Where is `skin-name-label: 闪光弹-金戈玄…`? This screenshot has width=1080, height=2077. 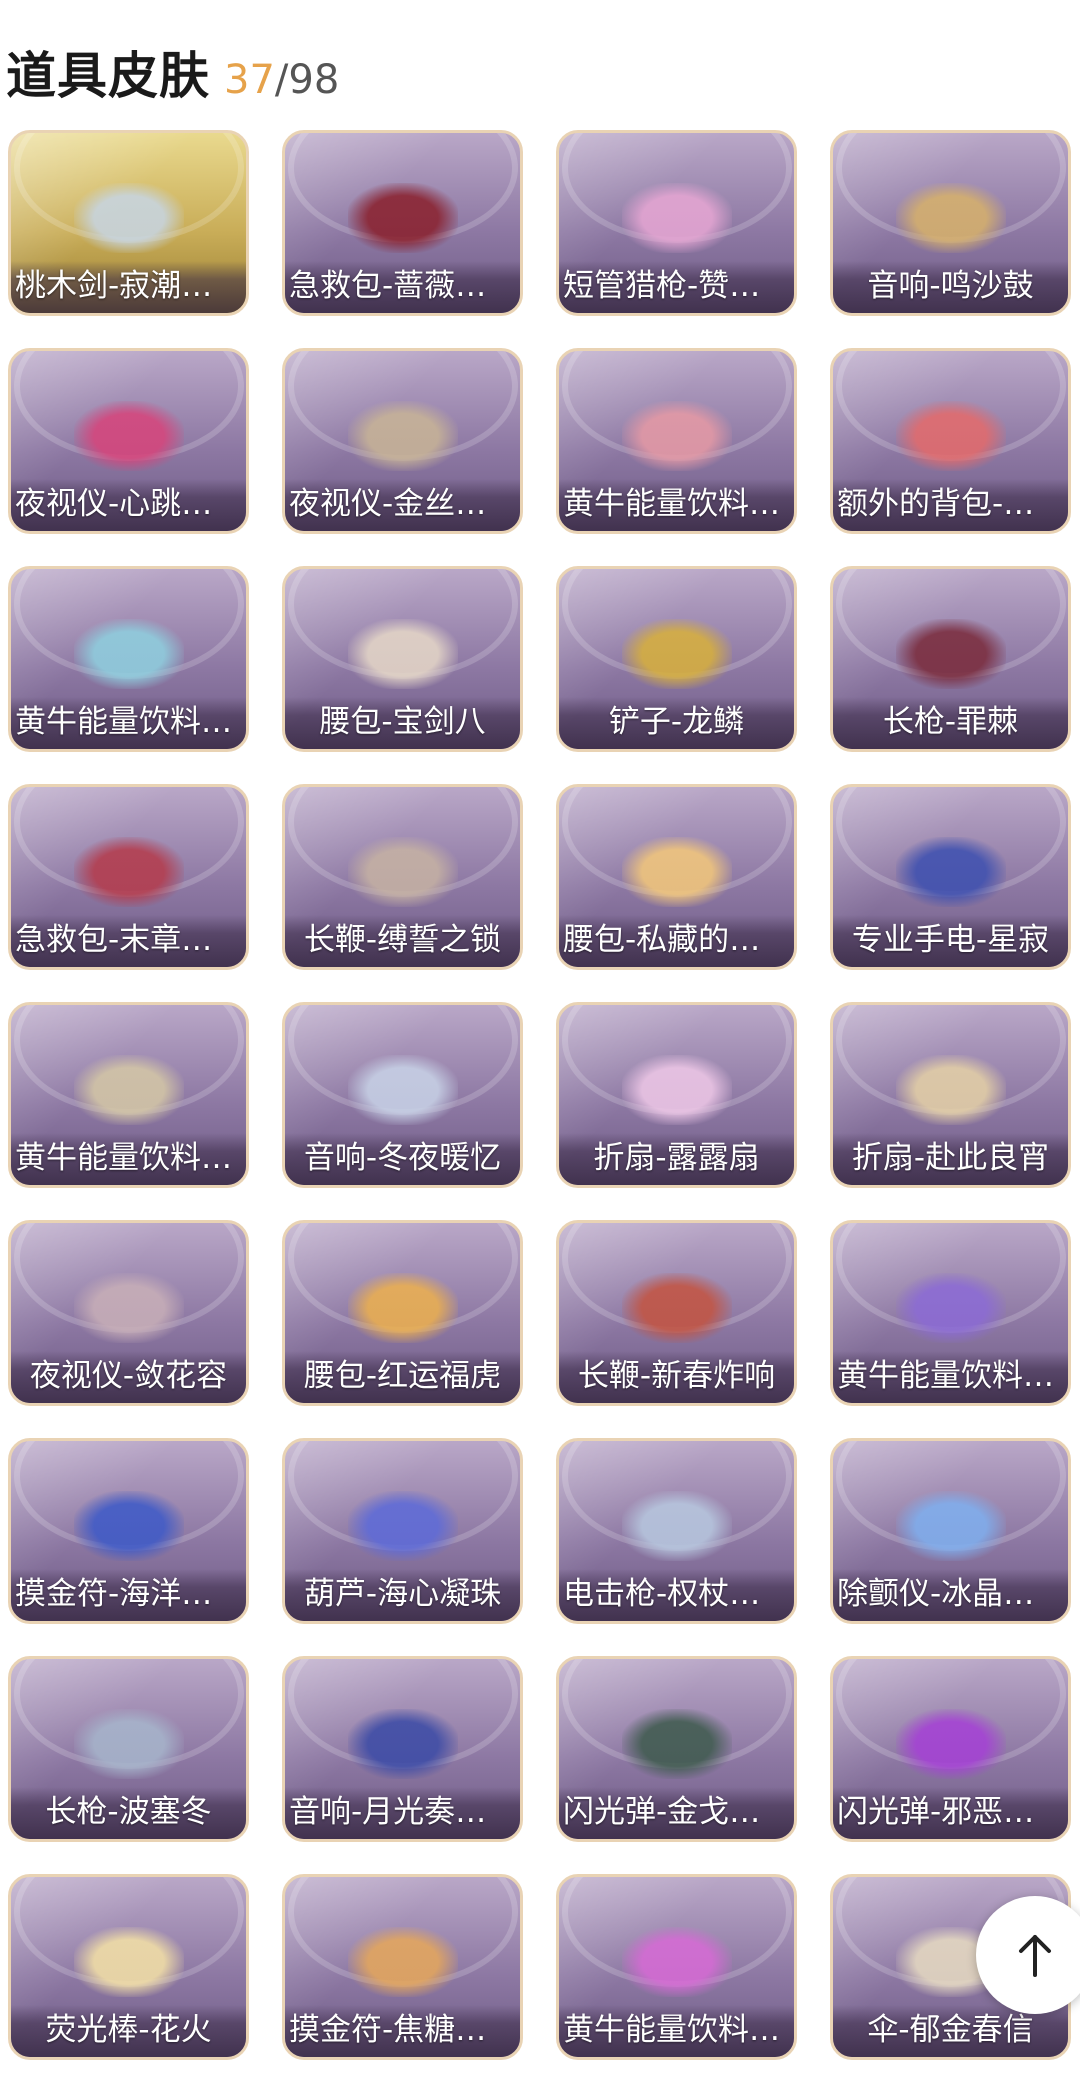
skin-name-label: 闪光弹-金戈玄… is located at coordinates (676, 1812).